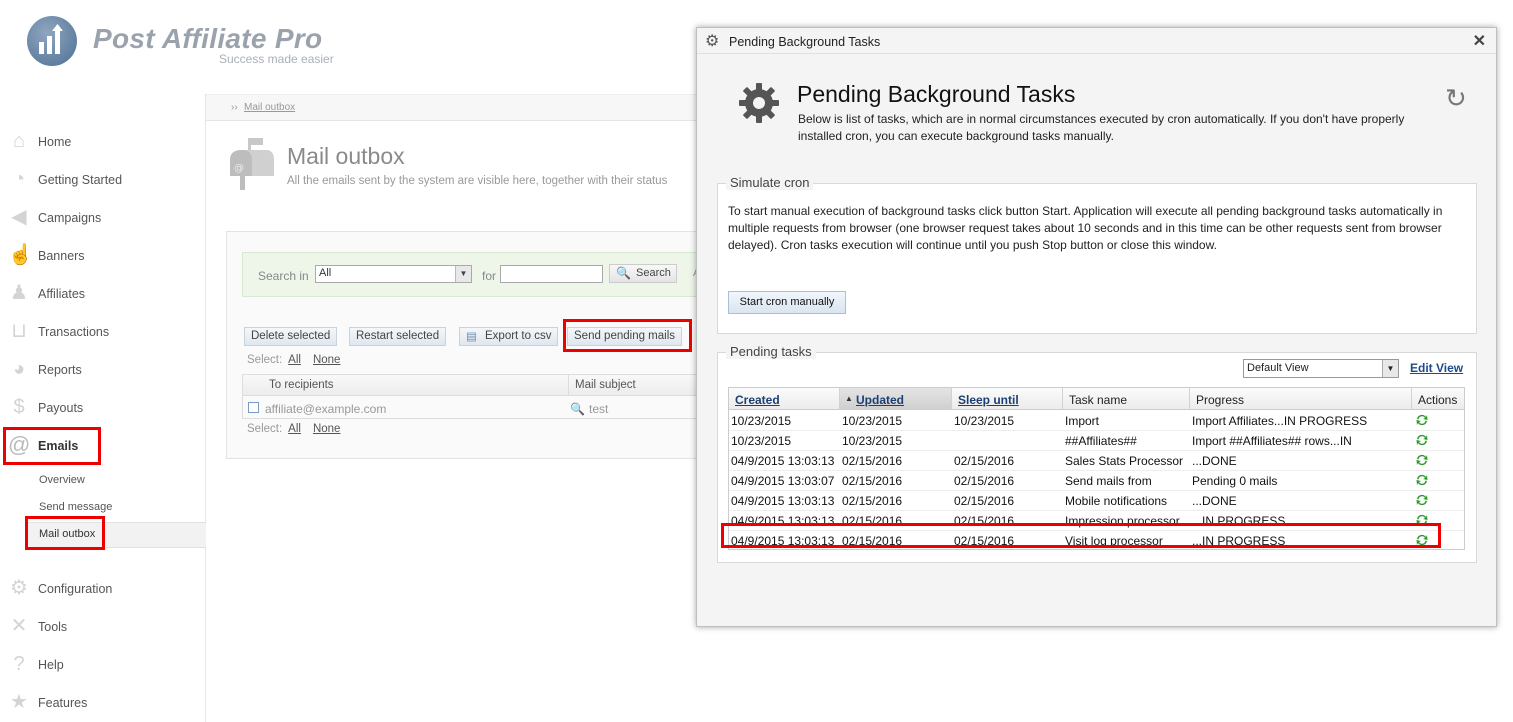 Image resolution: width=1513 pixels, height=722 pixels. Describe the element at coordinates (1456, 98) in the screenshot. I see `refresh-icon: ↻` at that location.